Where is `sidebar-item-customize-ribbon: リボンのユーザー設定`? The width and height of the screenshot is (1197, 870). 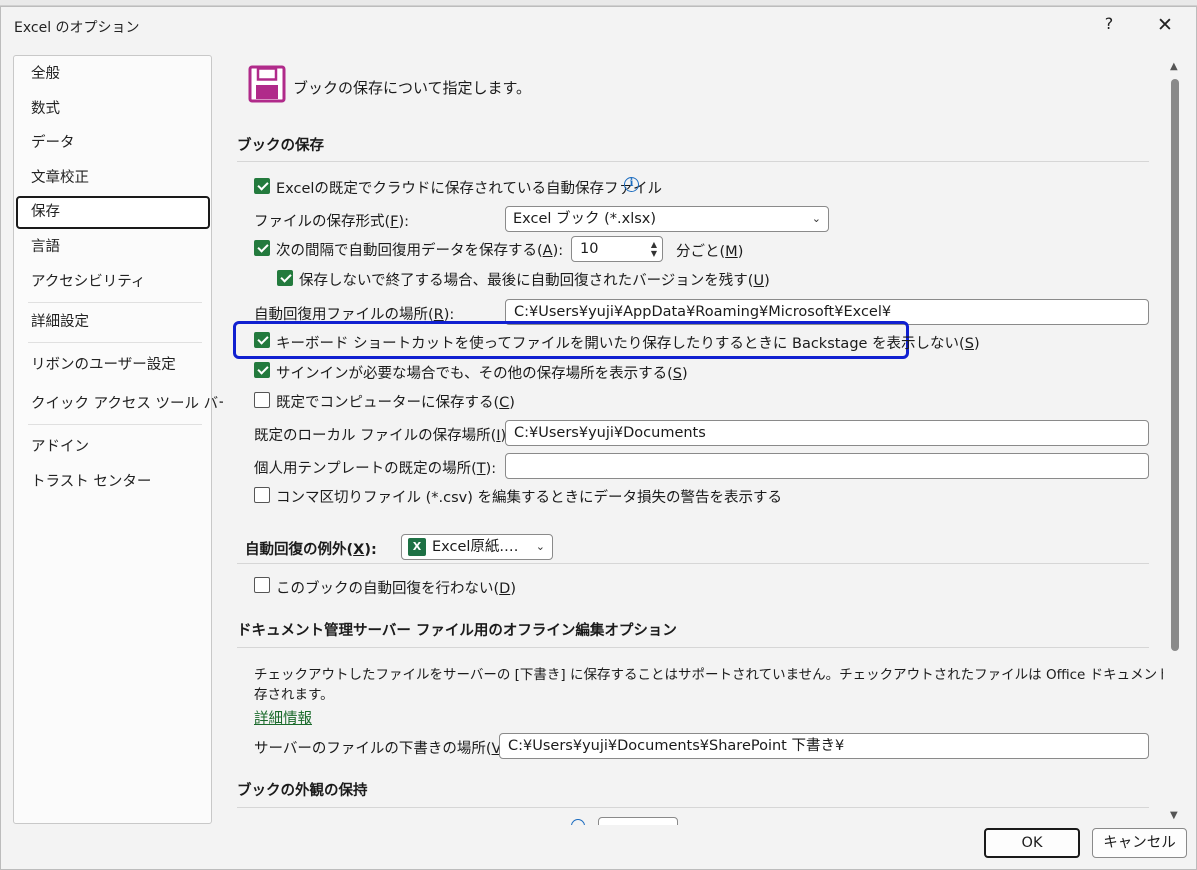 sidebar-item-customize-ribbon: リボンのユーザー設定 is located at coordinates (113, 365).